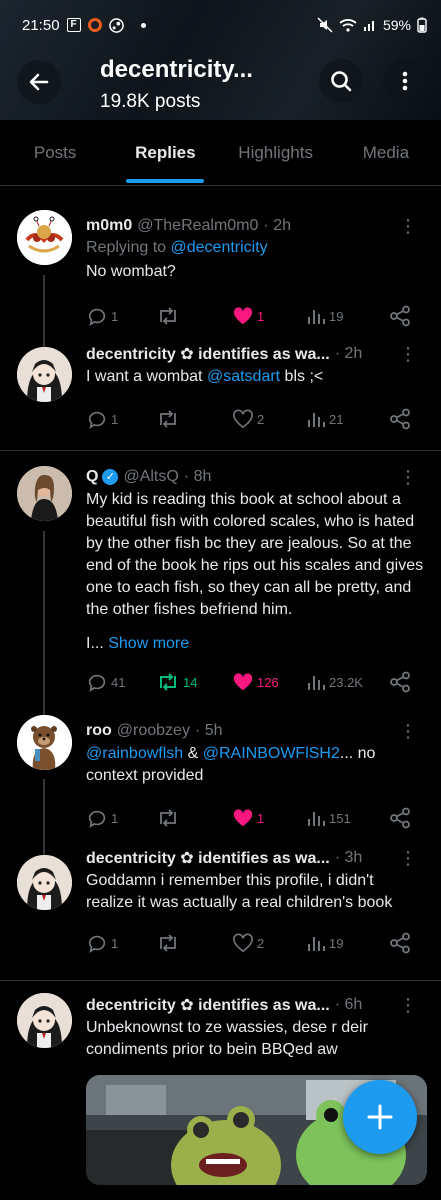 The width and height of the screenshot is (441, 1200). I want to click on tweet-actions: 1 2 21, so click(255, 419).